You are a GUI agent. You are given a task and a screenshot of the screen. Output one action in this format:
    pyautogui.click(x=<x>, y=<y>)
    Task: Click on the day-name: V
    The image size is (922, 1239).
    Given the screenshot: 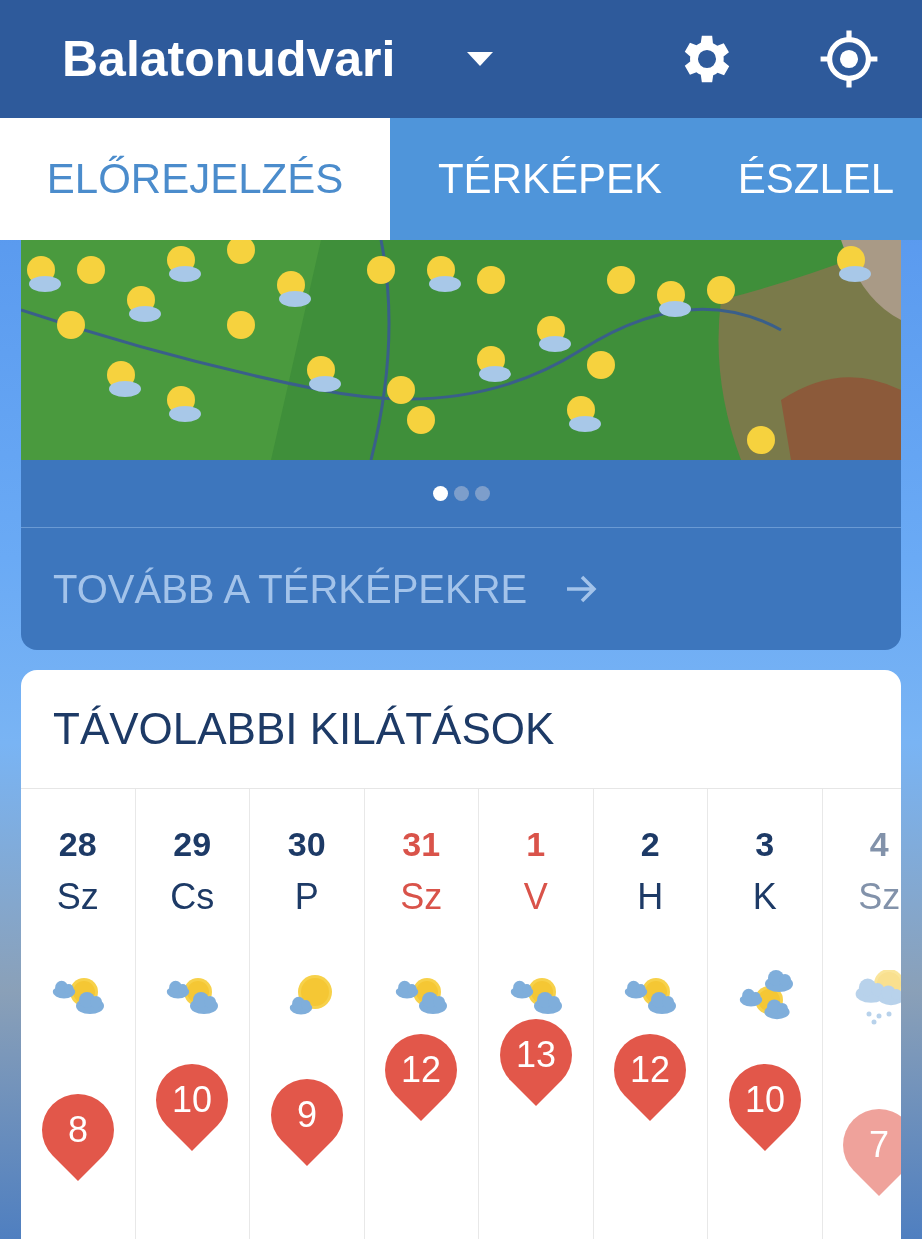 What is the action you would take?
    pyautogui.click(x=535, y=897)
    